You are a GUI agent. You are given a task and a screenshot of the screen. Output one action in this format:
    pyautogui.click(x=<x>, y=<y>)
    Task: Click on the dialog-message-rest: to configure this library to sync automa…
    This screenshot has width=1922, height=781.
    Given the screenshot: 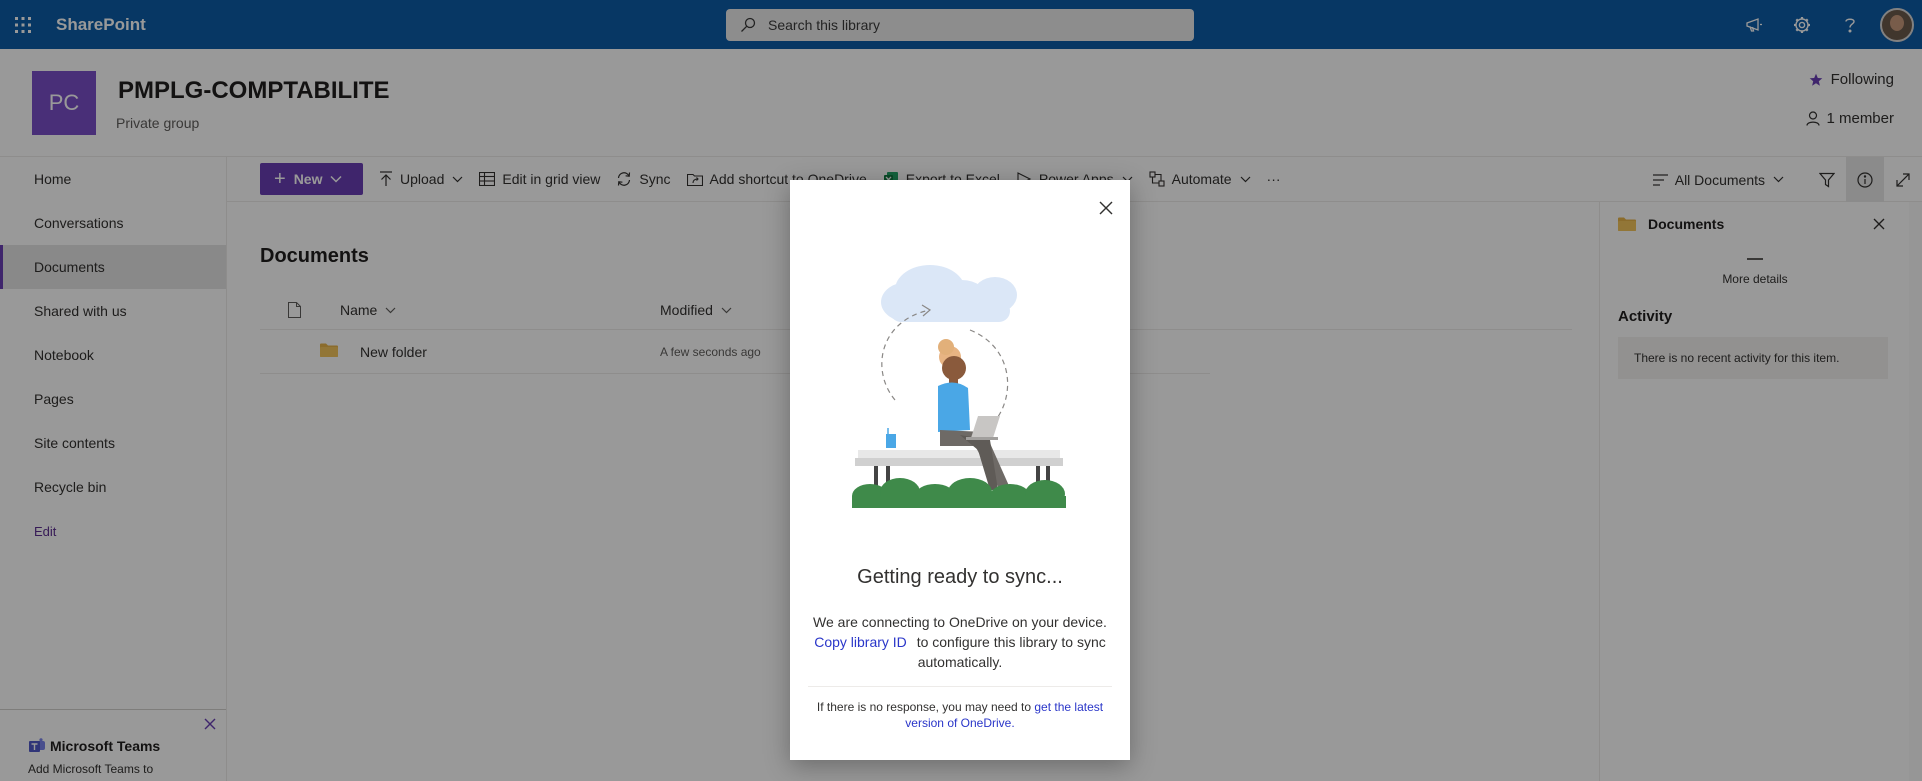 What is the action you would take?
    pyautogui.click(x=1011, y=652)
    